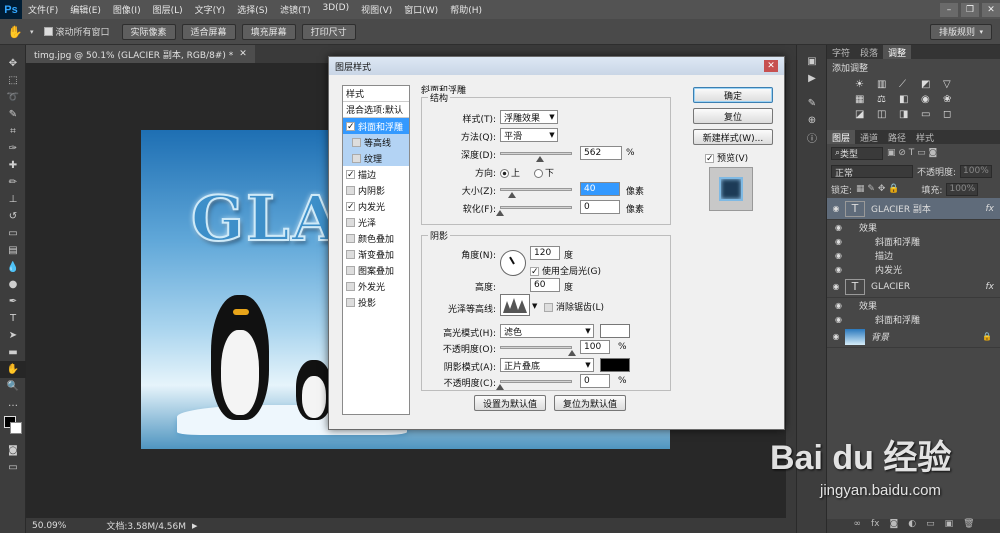 The image size is (1000, 533). What do you see at coordinates (13, 335) in the screenshot?
I see `path-select-tool-icon: ➤` at bounding box center [13, 335].